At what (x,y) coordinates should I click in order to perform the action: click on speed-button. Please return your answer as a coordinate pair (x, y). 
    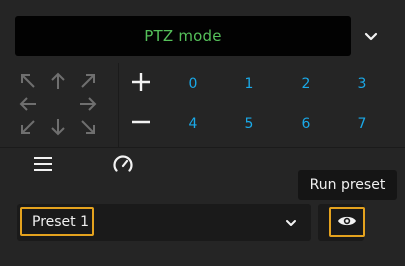
    Looking at the image, I should click on (123, 166).